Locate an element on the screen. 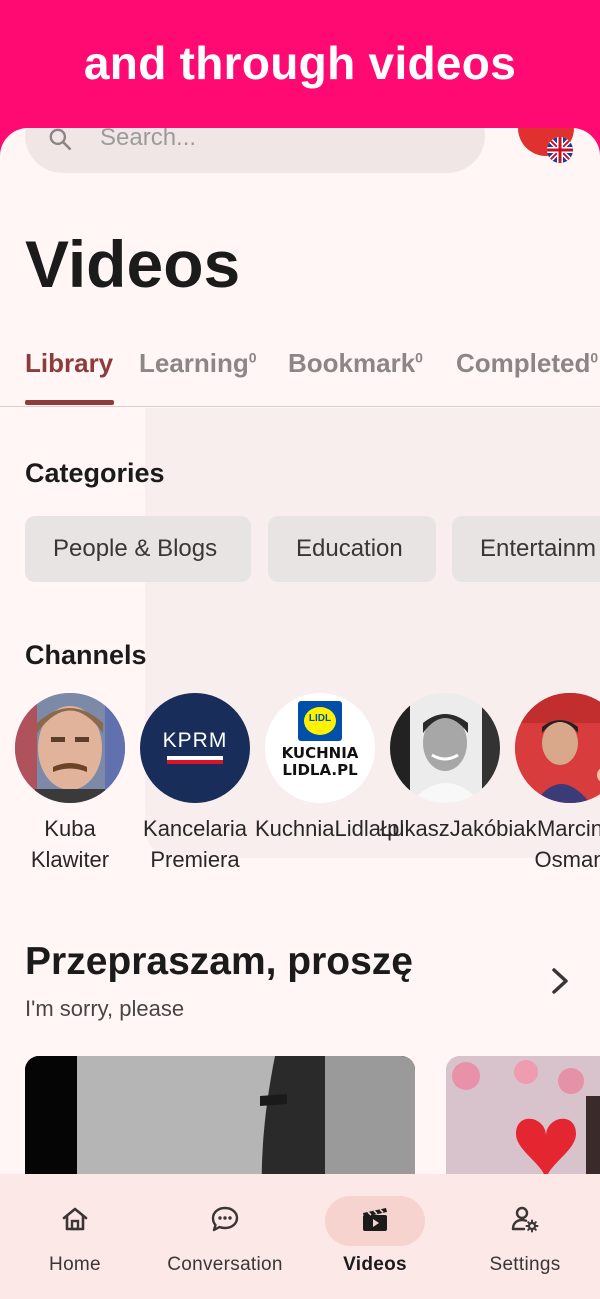 Image resolution: width=600 pixels, height=1299 pixels. nav-videos: Videos is located at coordinates (375, 1236).